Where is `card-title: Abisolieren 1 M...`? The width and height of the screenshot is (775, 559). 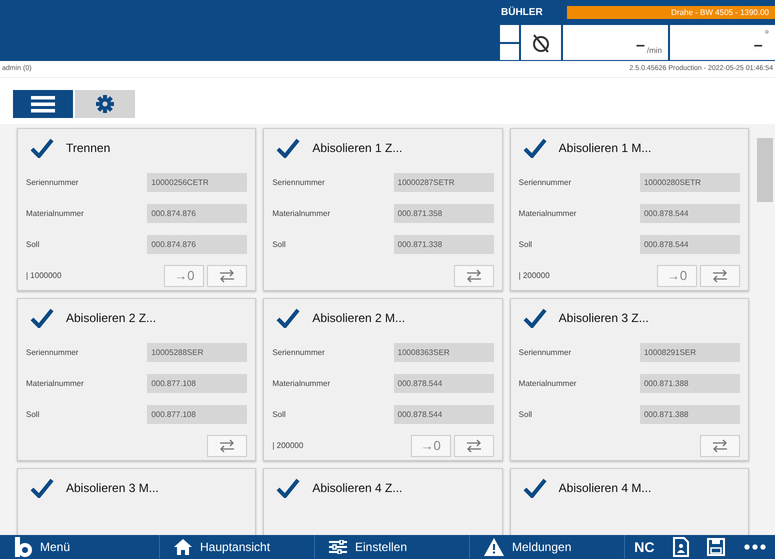
card-title: Abisolieren 1 M... is located at coordinates (605, 147).